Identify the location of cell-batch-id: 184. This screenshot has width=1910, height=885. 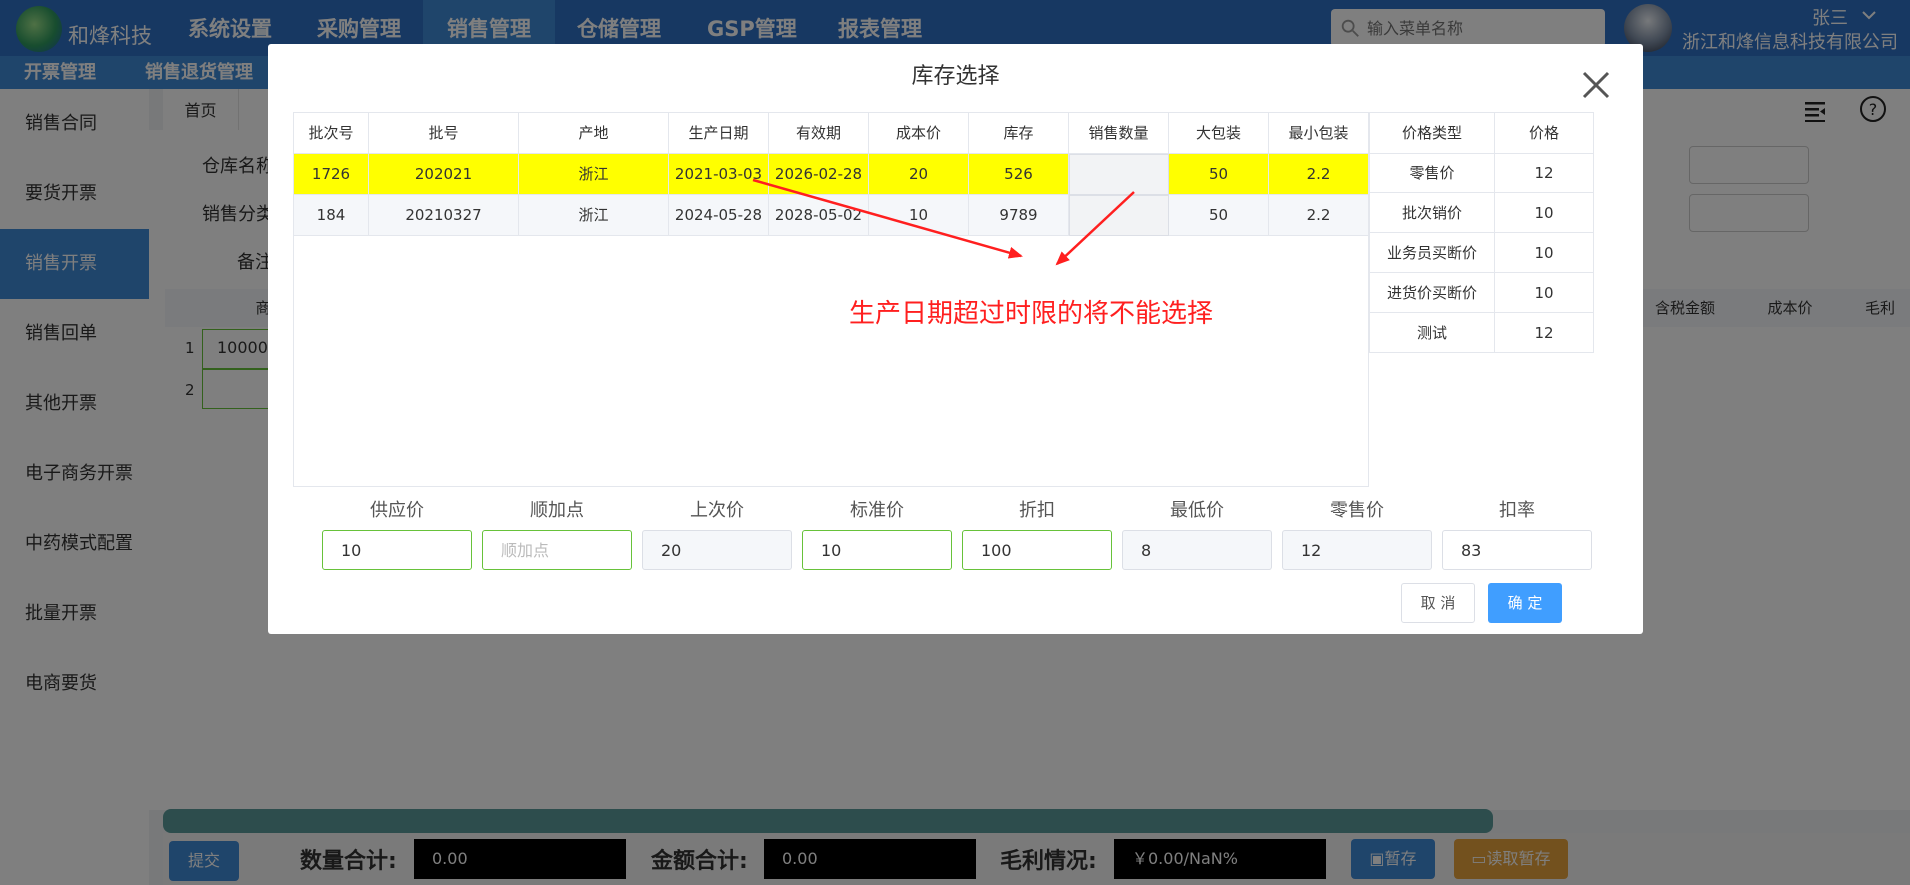
(331, 215).